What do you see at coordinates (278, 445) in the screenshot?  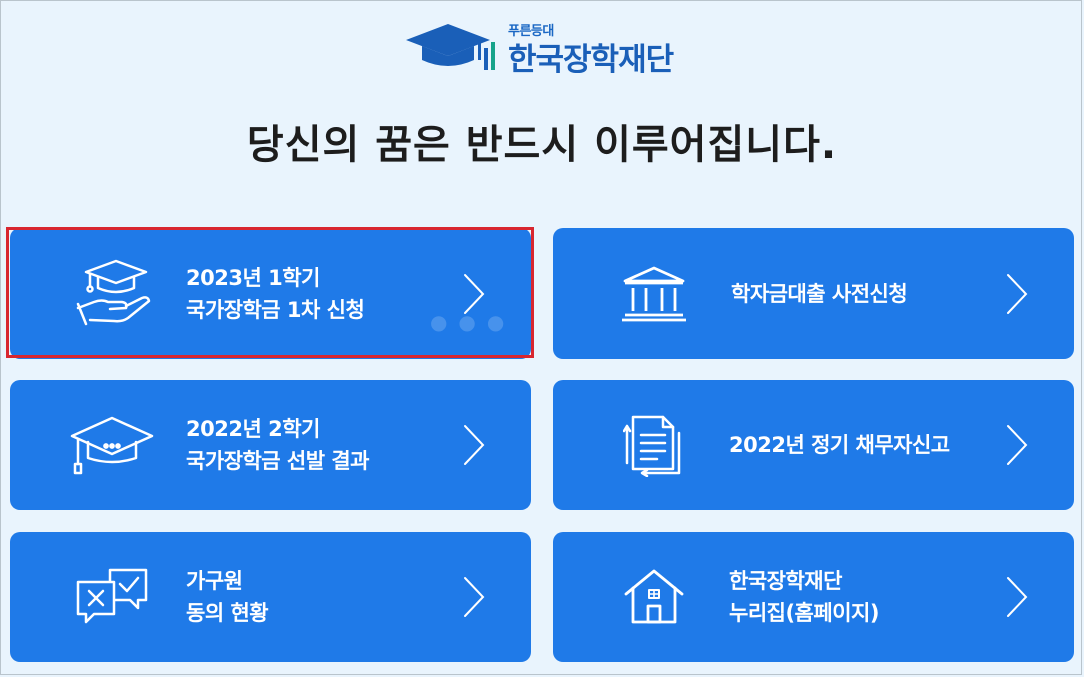 I see `card-label: 2022년 2학기 국가장학금 선발 결과` at bounding box center [278, 445].